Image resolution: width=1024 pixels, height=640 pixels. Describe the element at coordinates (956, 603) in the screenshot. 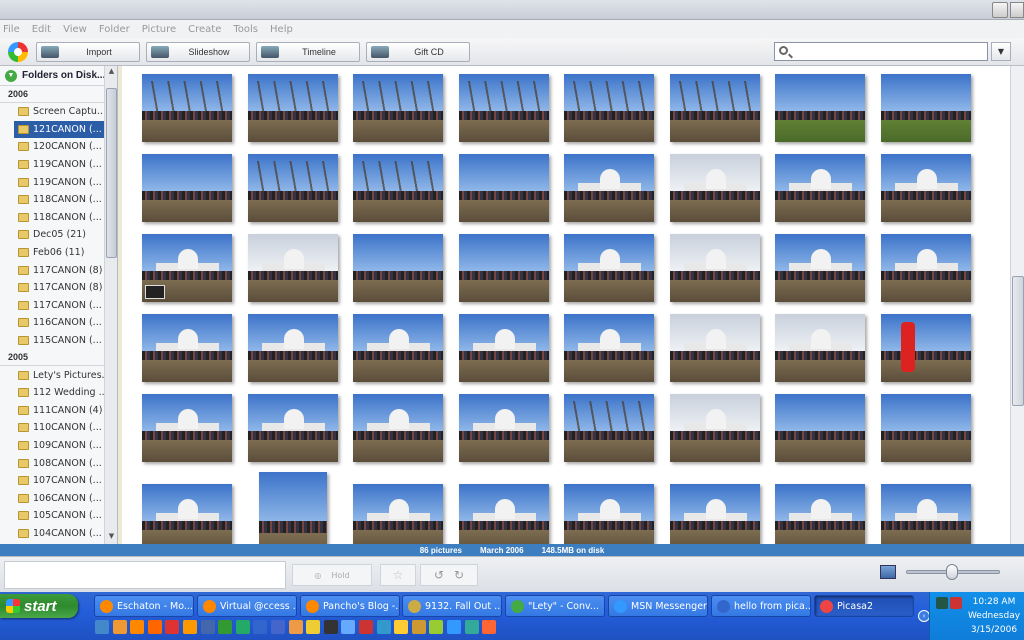

I see `antivirus-icon` at that location.